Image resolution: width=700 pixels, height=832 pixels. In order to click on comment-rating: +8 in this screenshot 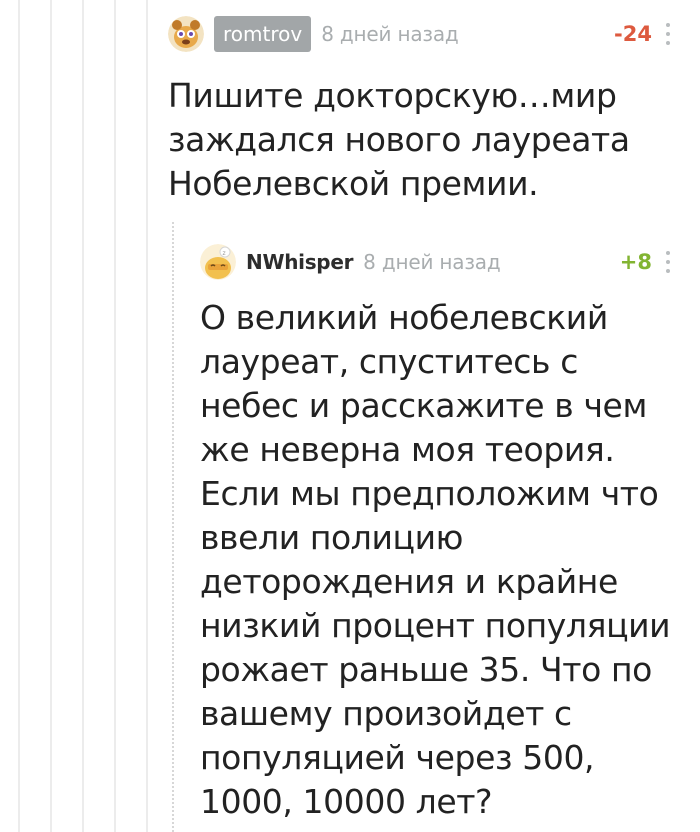, I will do `click(635, 262)`.